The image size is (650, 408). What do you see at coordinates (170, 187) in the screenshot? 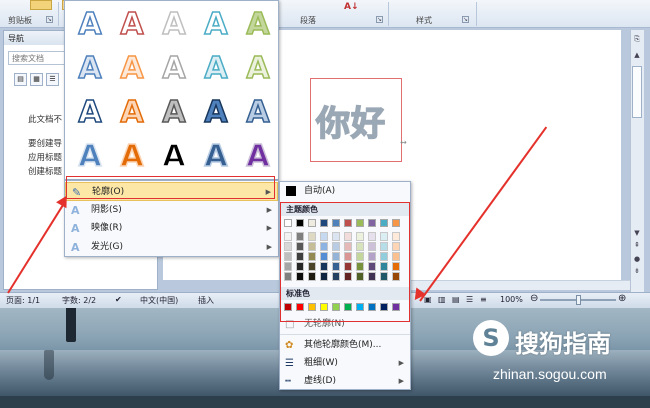
I see `highlight-outline-item` at bounding box center [170, 187].